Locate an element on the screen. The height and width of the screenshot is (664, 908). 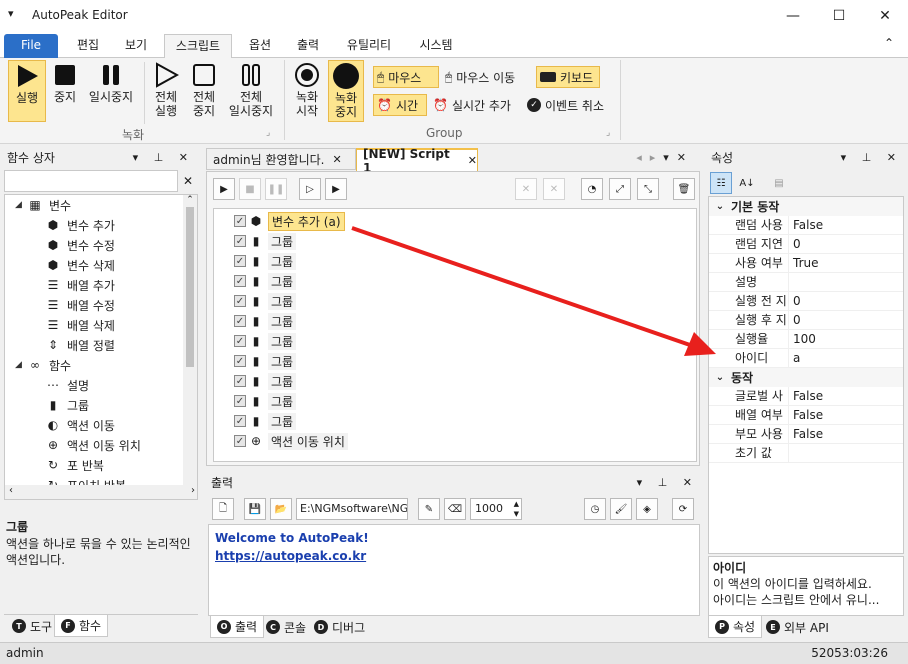
script-row: ✓ ⬢ 변수 추가 (a) is located at coordinates (465, 221).